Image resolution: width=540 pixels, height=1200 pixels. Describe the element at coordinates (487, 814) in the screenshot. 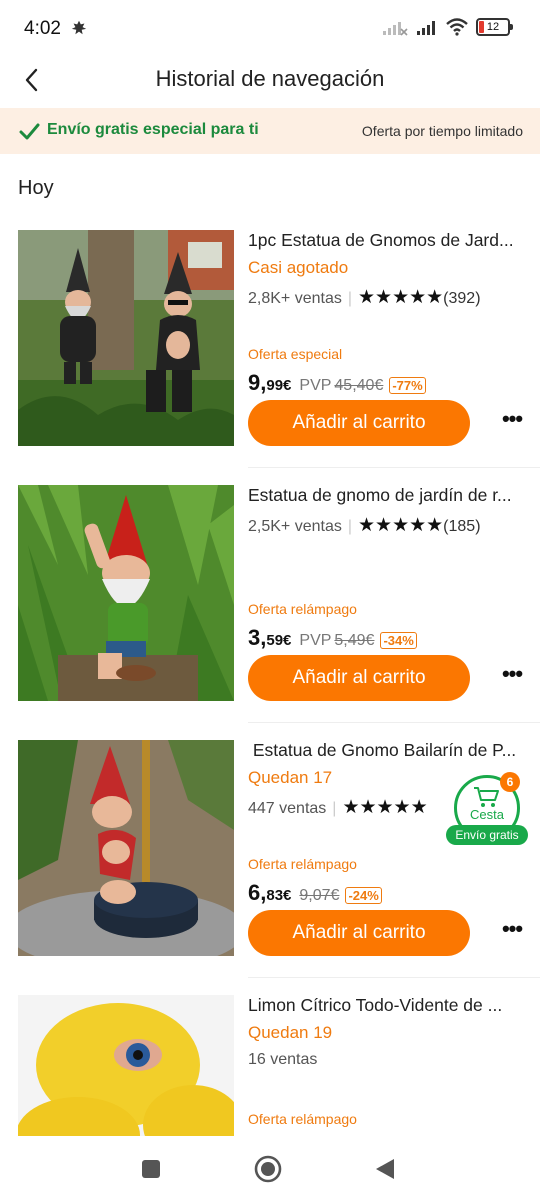

I see `cart-label: Cesta` at that location.